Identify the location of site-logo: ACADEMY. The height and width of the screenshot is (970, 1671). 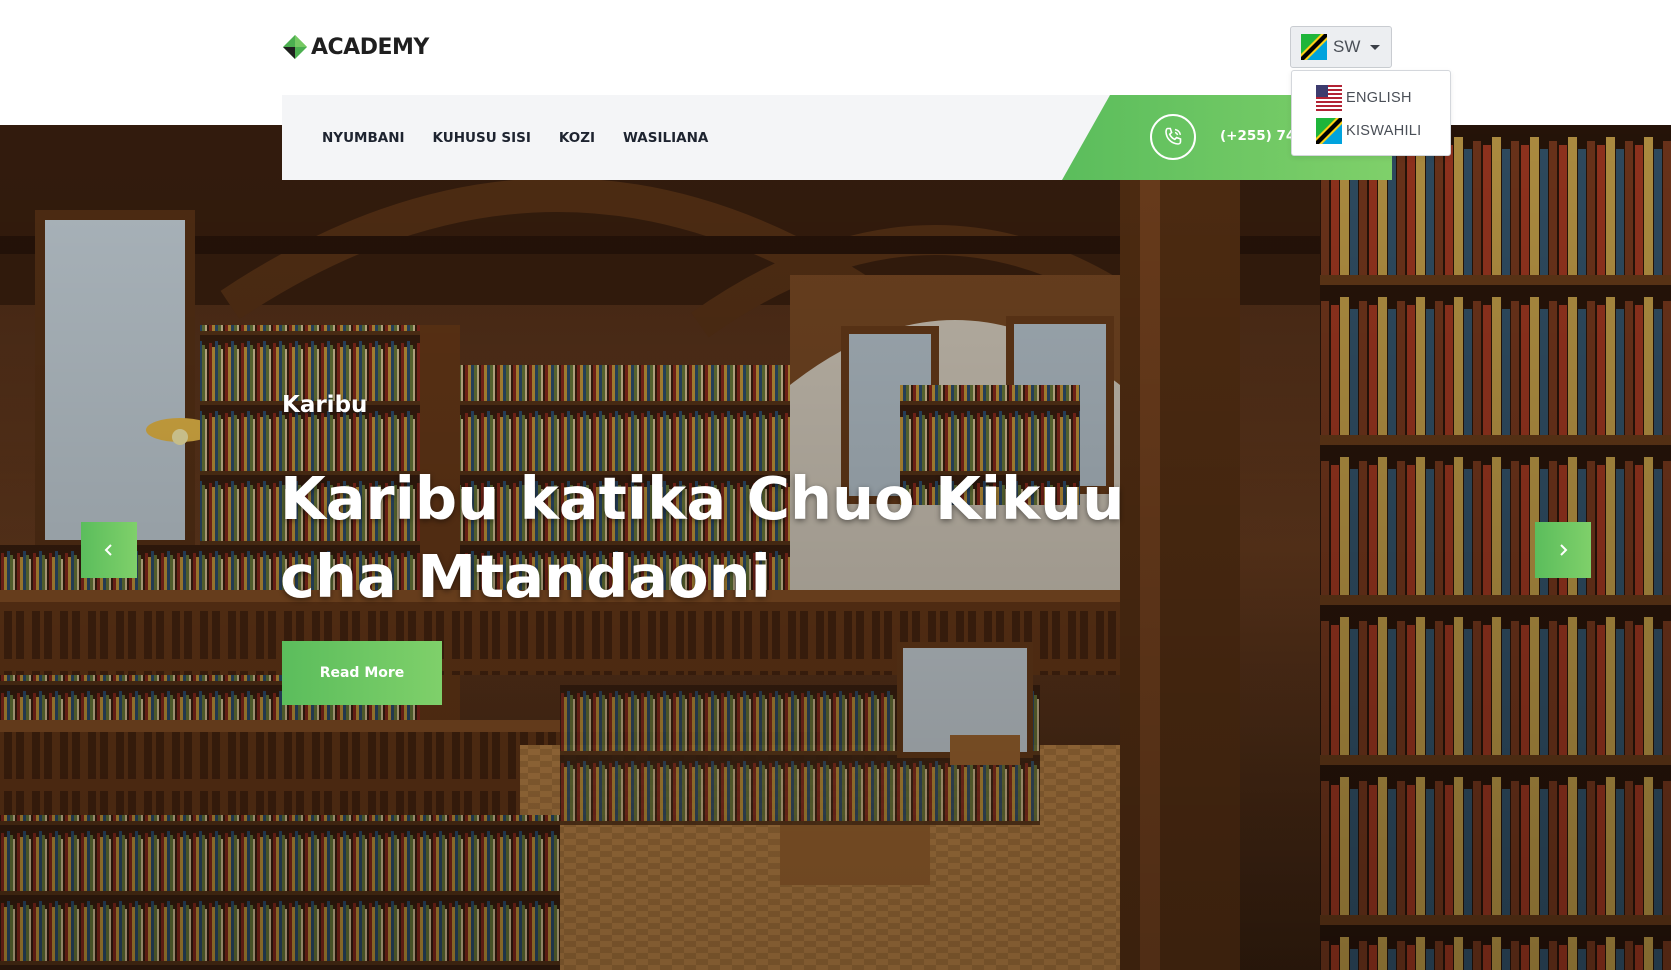
(355, 47).